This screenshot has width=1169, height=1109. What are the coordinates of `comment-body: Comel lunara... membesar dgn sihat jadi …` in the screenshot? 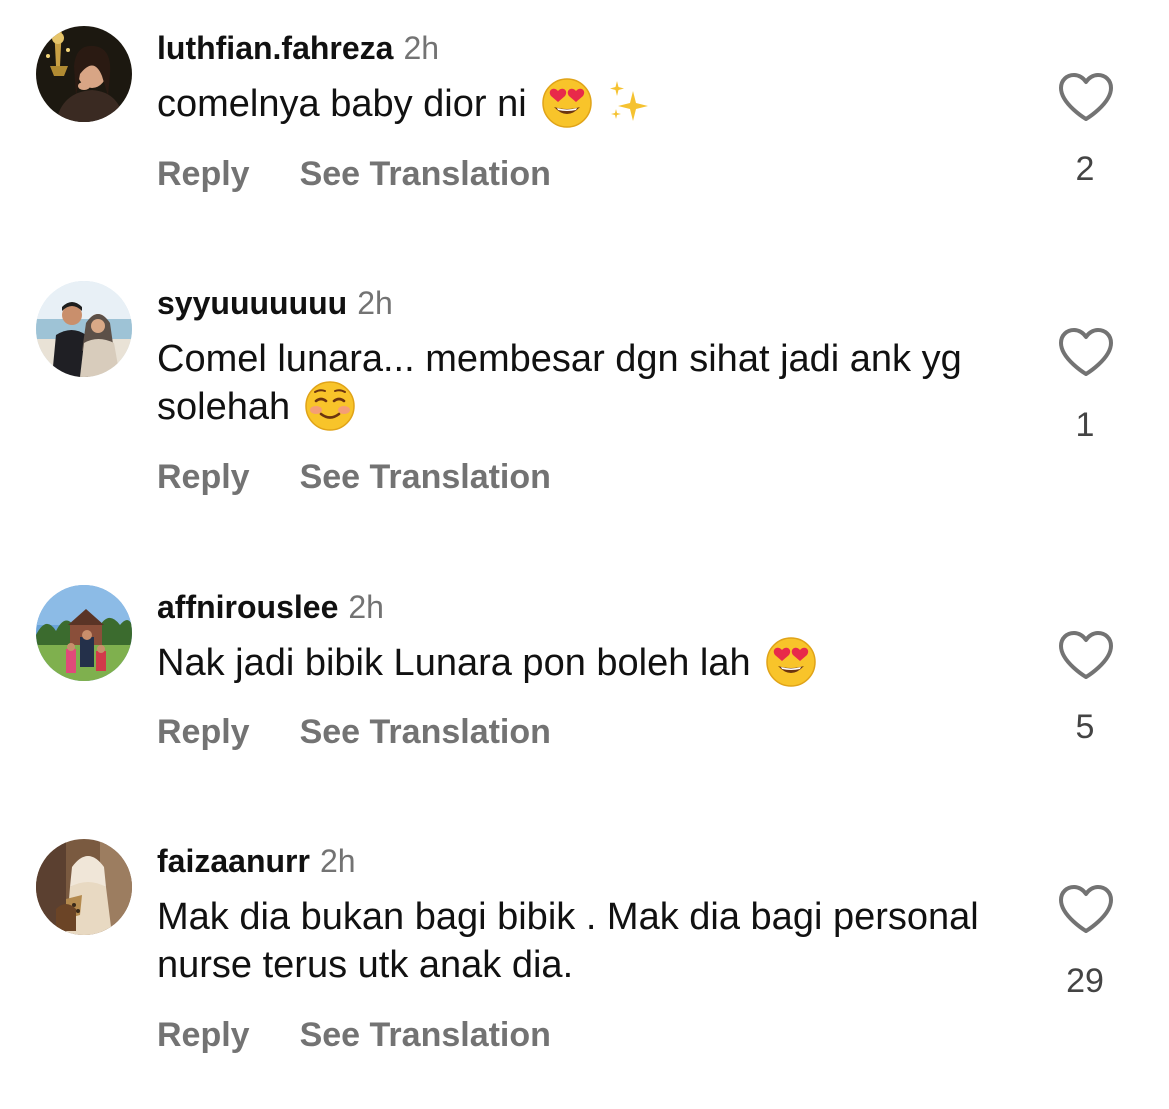 It's located at (559, 383).